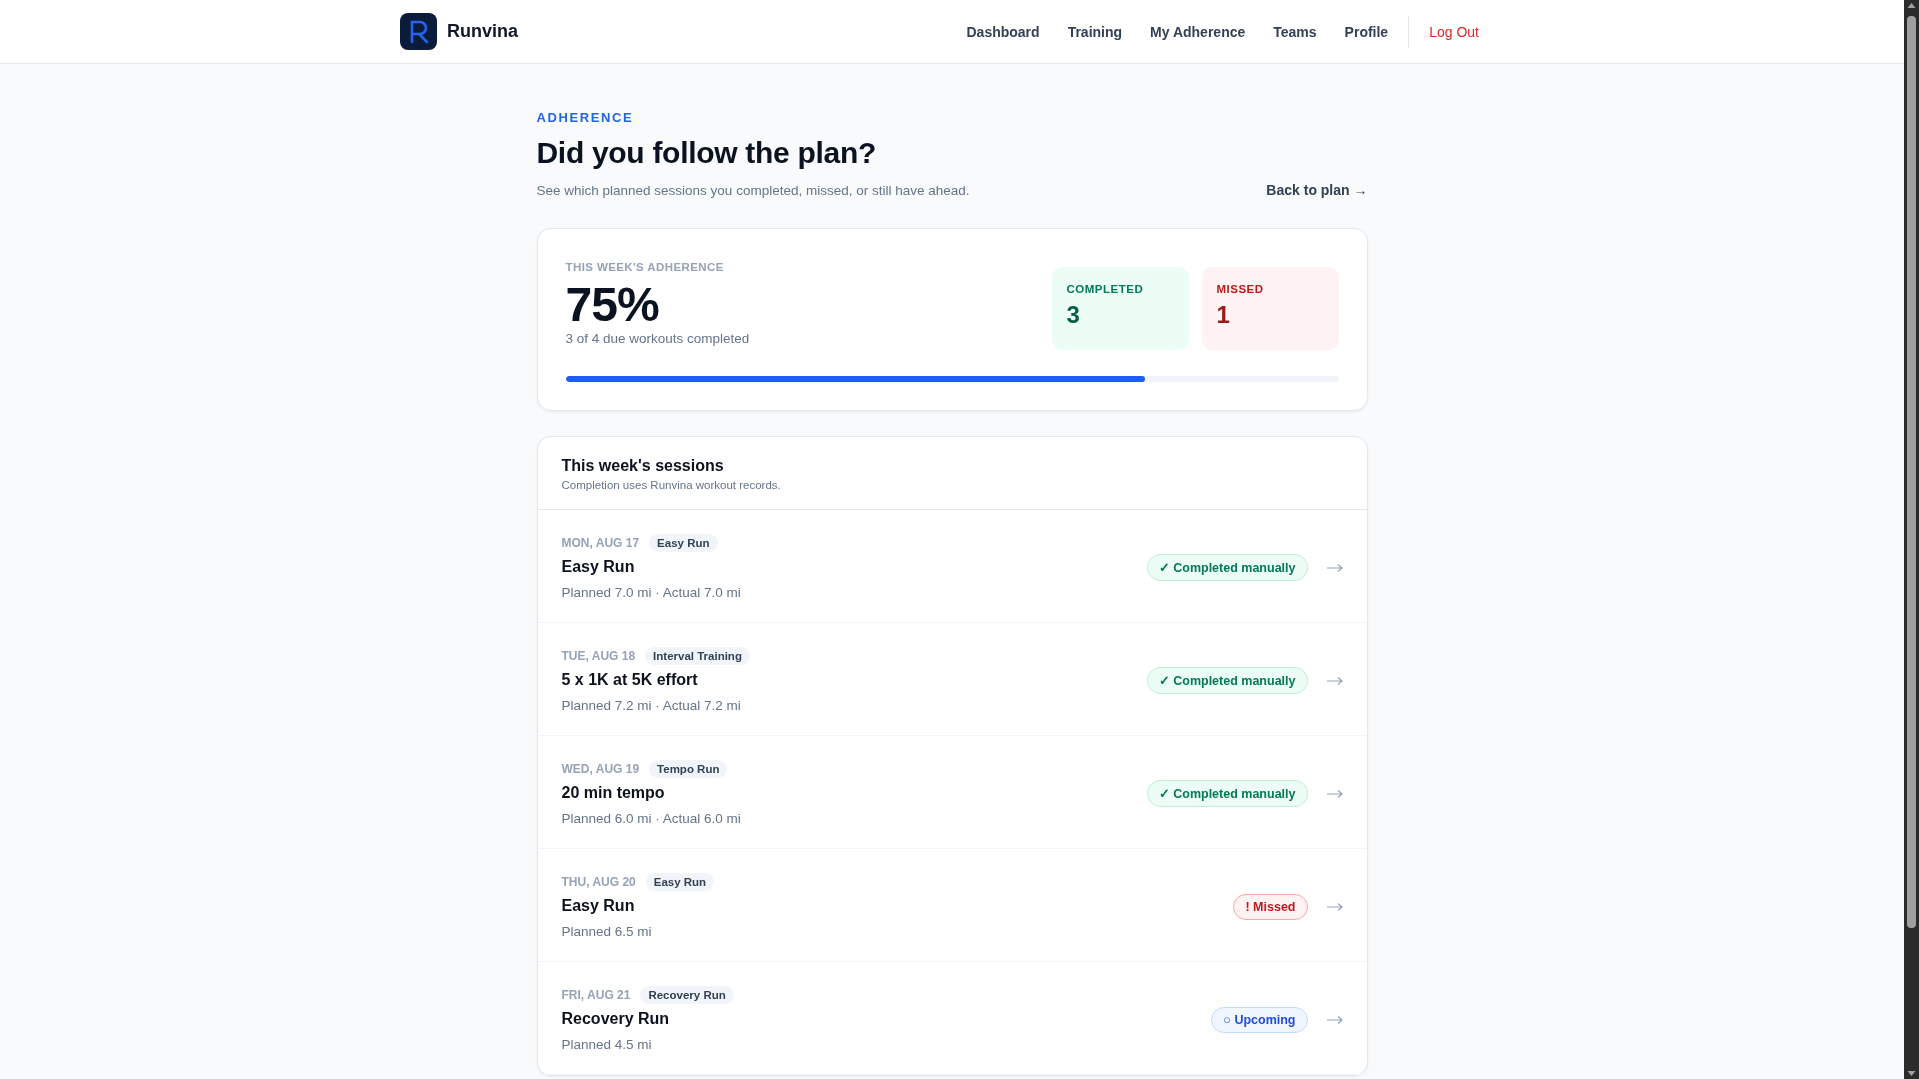 The height and width of the screenshot is (1079, 1919). Describe the element at coordinates (753, 190) in the screenshot. I see `page-subtitle: See which planned sessions you completed, missed, or still have ahead.` at that location.